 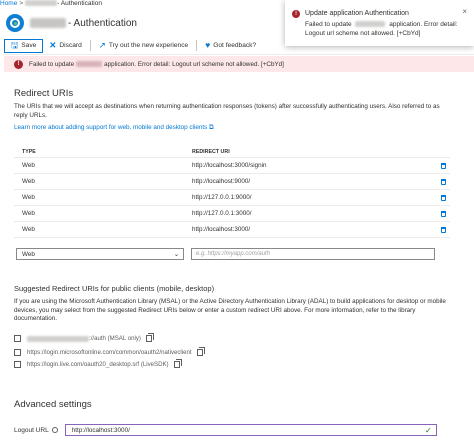 I want to click on redirect-uris-heading: Redirect URIs, so click(x=44, y=93).